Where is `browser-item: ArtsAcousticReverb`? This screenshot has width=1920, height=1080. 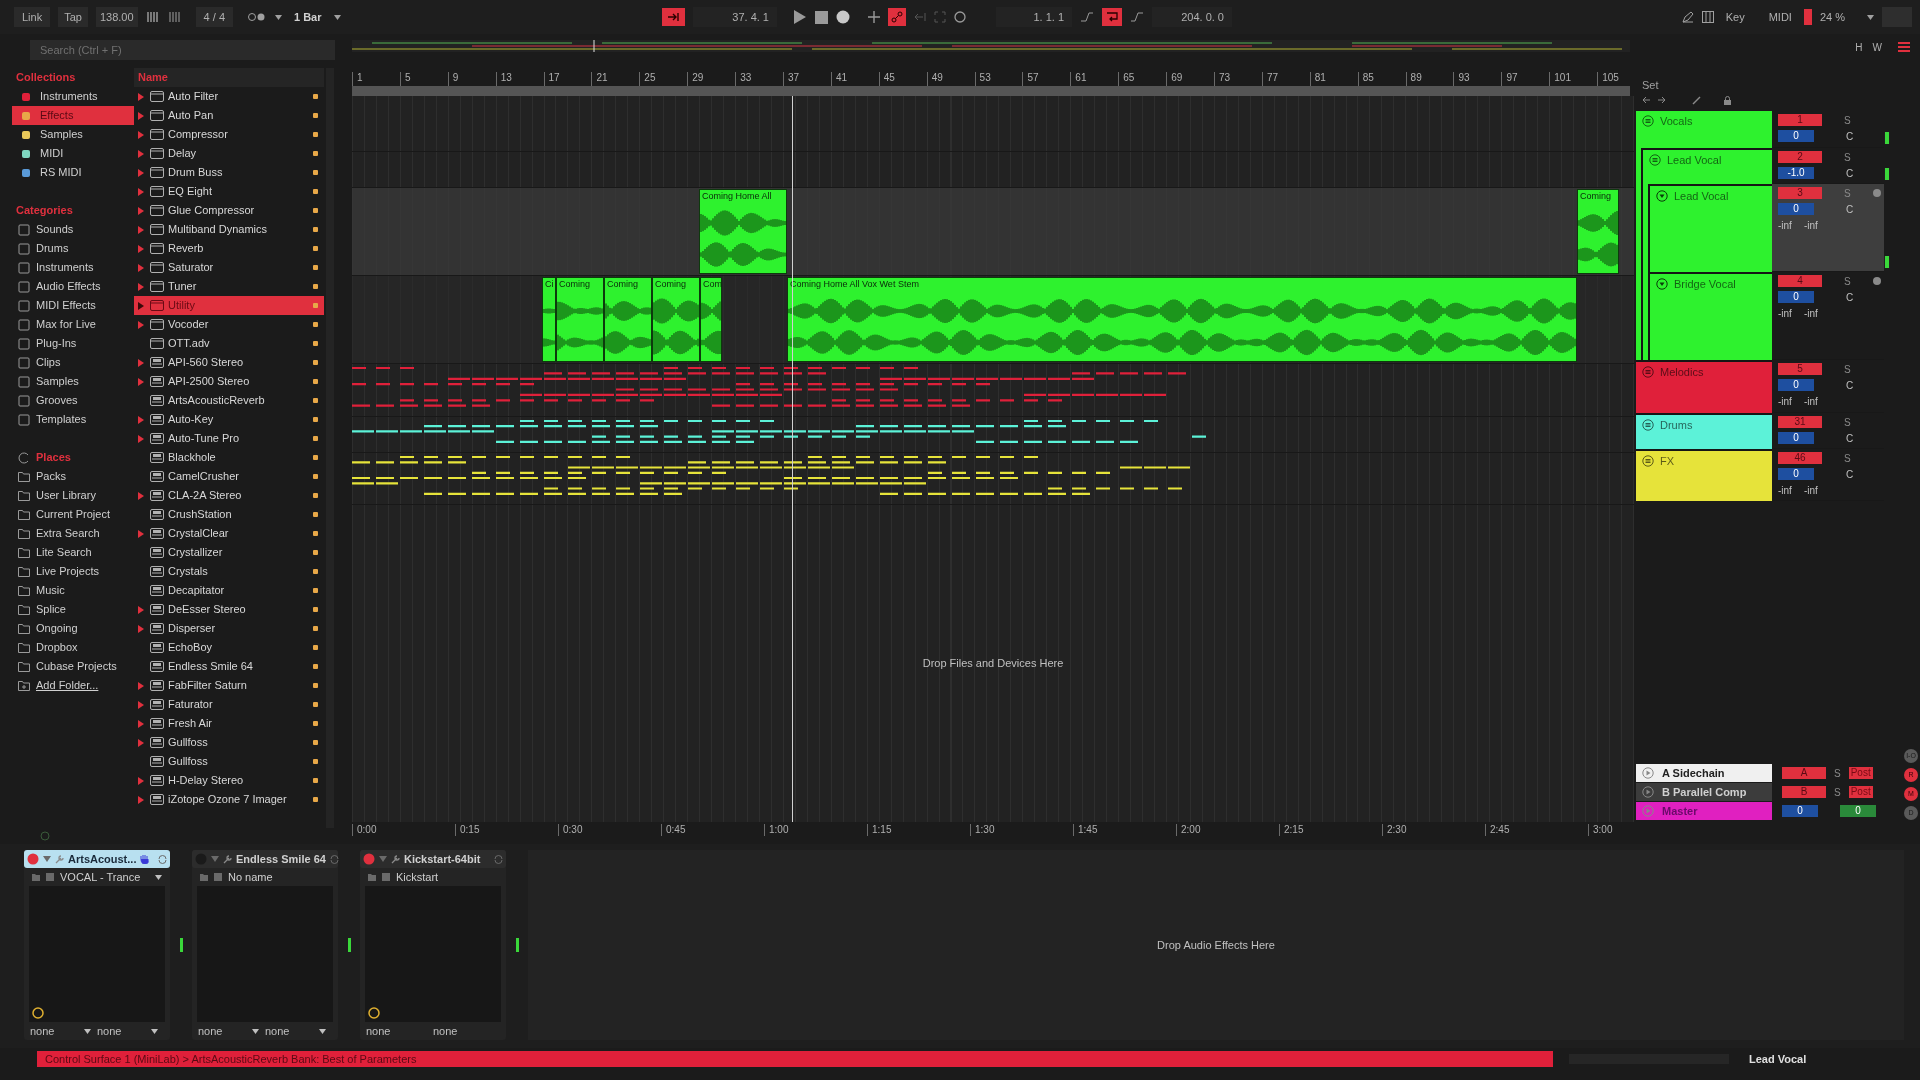 browser-item: ArtsAcousticReverb is located at coordinates (229, 400).